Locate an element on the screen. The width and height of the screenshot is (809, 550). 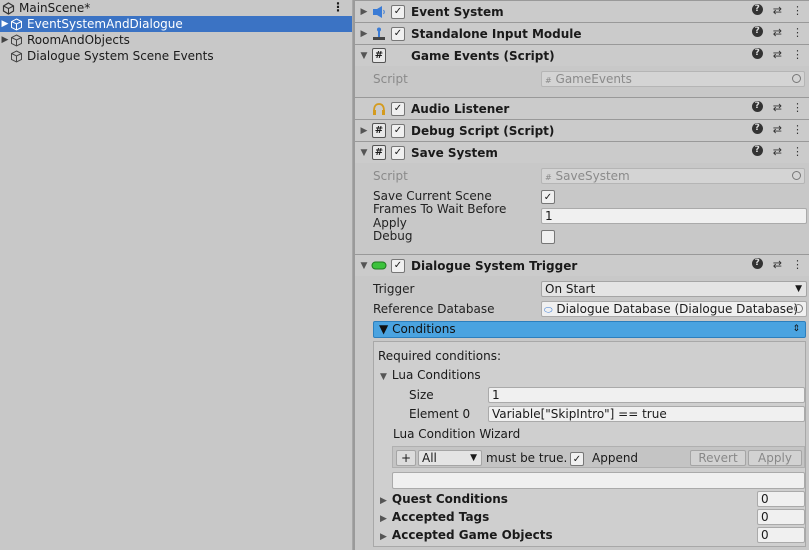
size-input: 1 is located at coordinates (646, 395).